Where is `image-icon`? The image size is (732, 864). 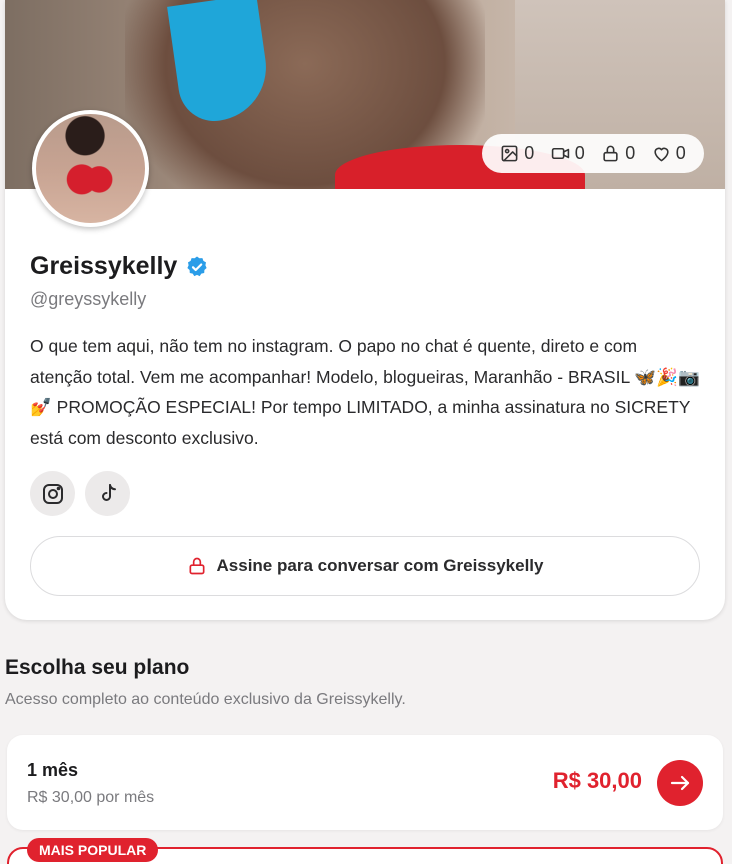 image-icon is located at coordinates (509, 153).